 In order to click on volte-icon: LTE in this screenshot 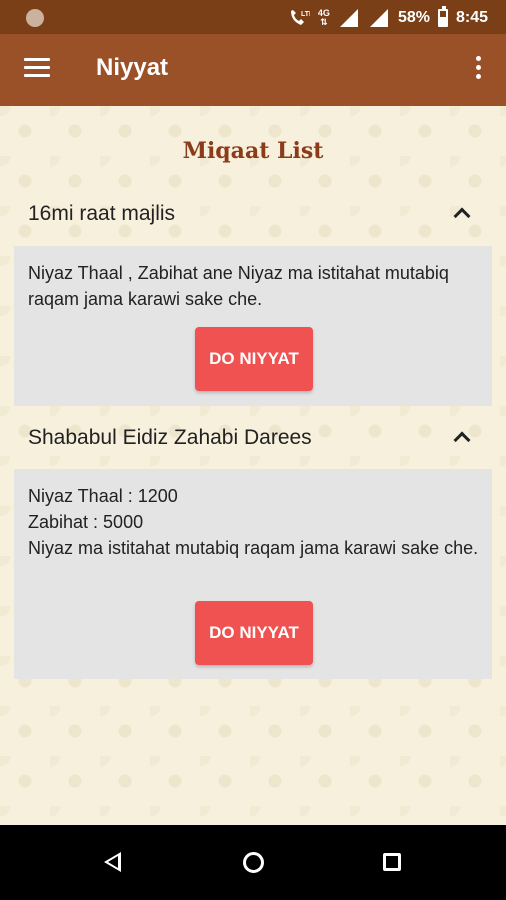, I will do `click(300, 17)`.